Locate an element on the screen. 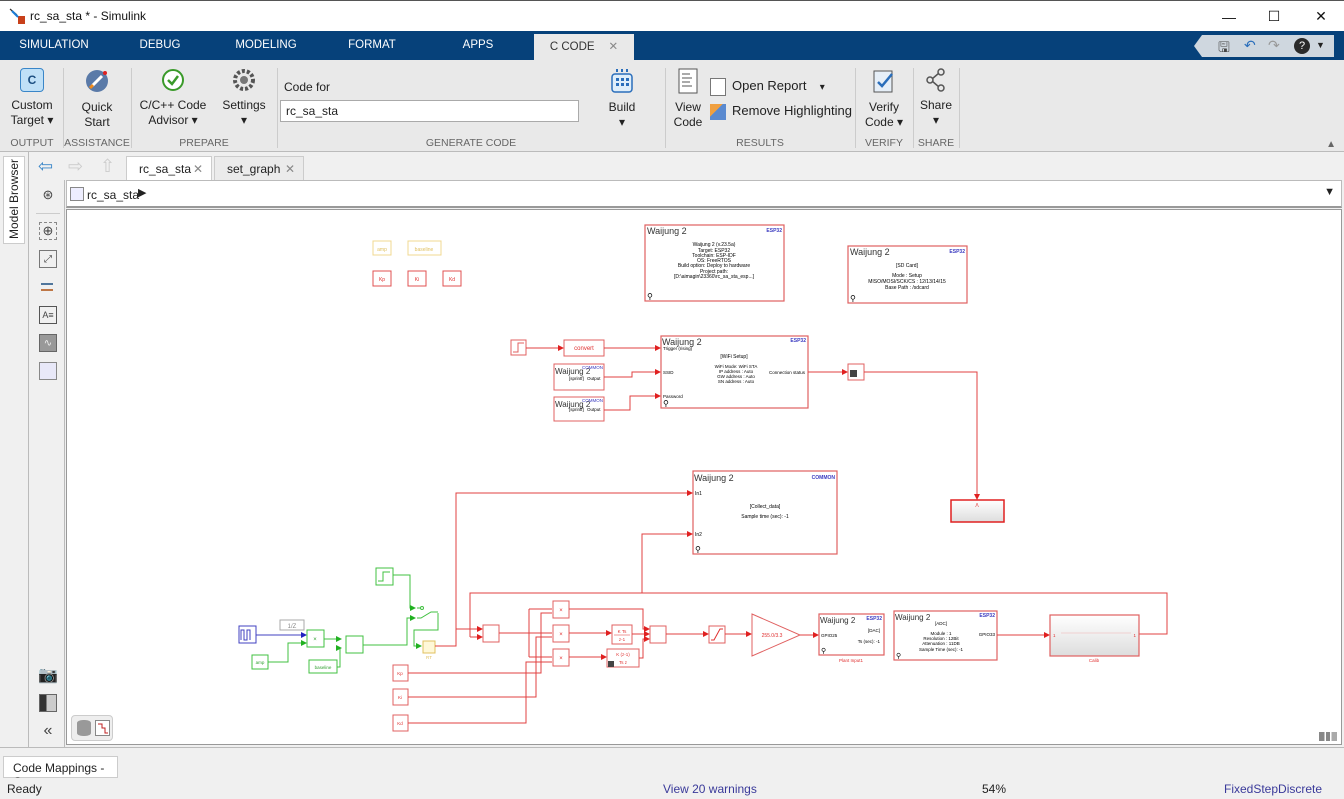 Image resolution: width=1344 pixels, height=799 pixels. verify-code-button: Verify Code ▾ is located at coordinates (884, 99).